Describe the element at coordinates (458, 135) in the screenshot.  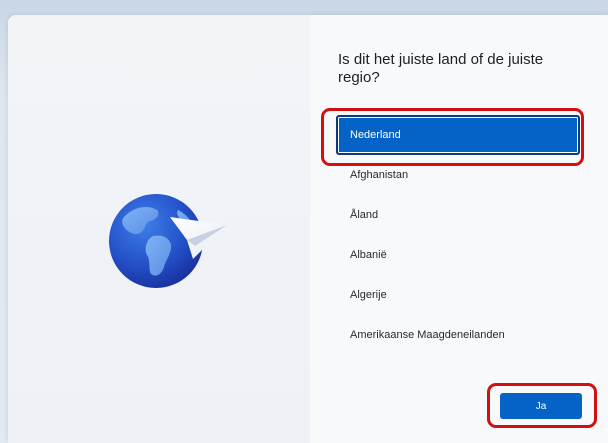
I see `country-item-nederland: Nederland` at that location.